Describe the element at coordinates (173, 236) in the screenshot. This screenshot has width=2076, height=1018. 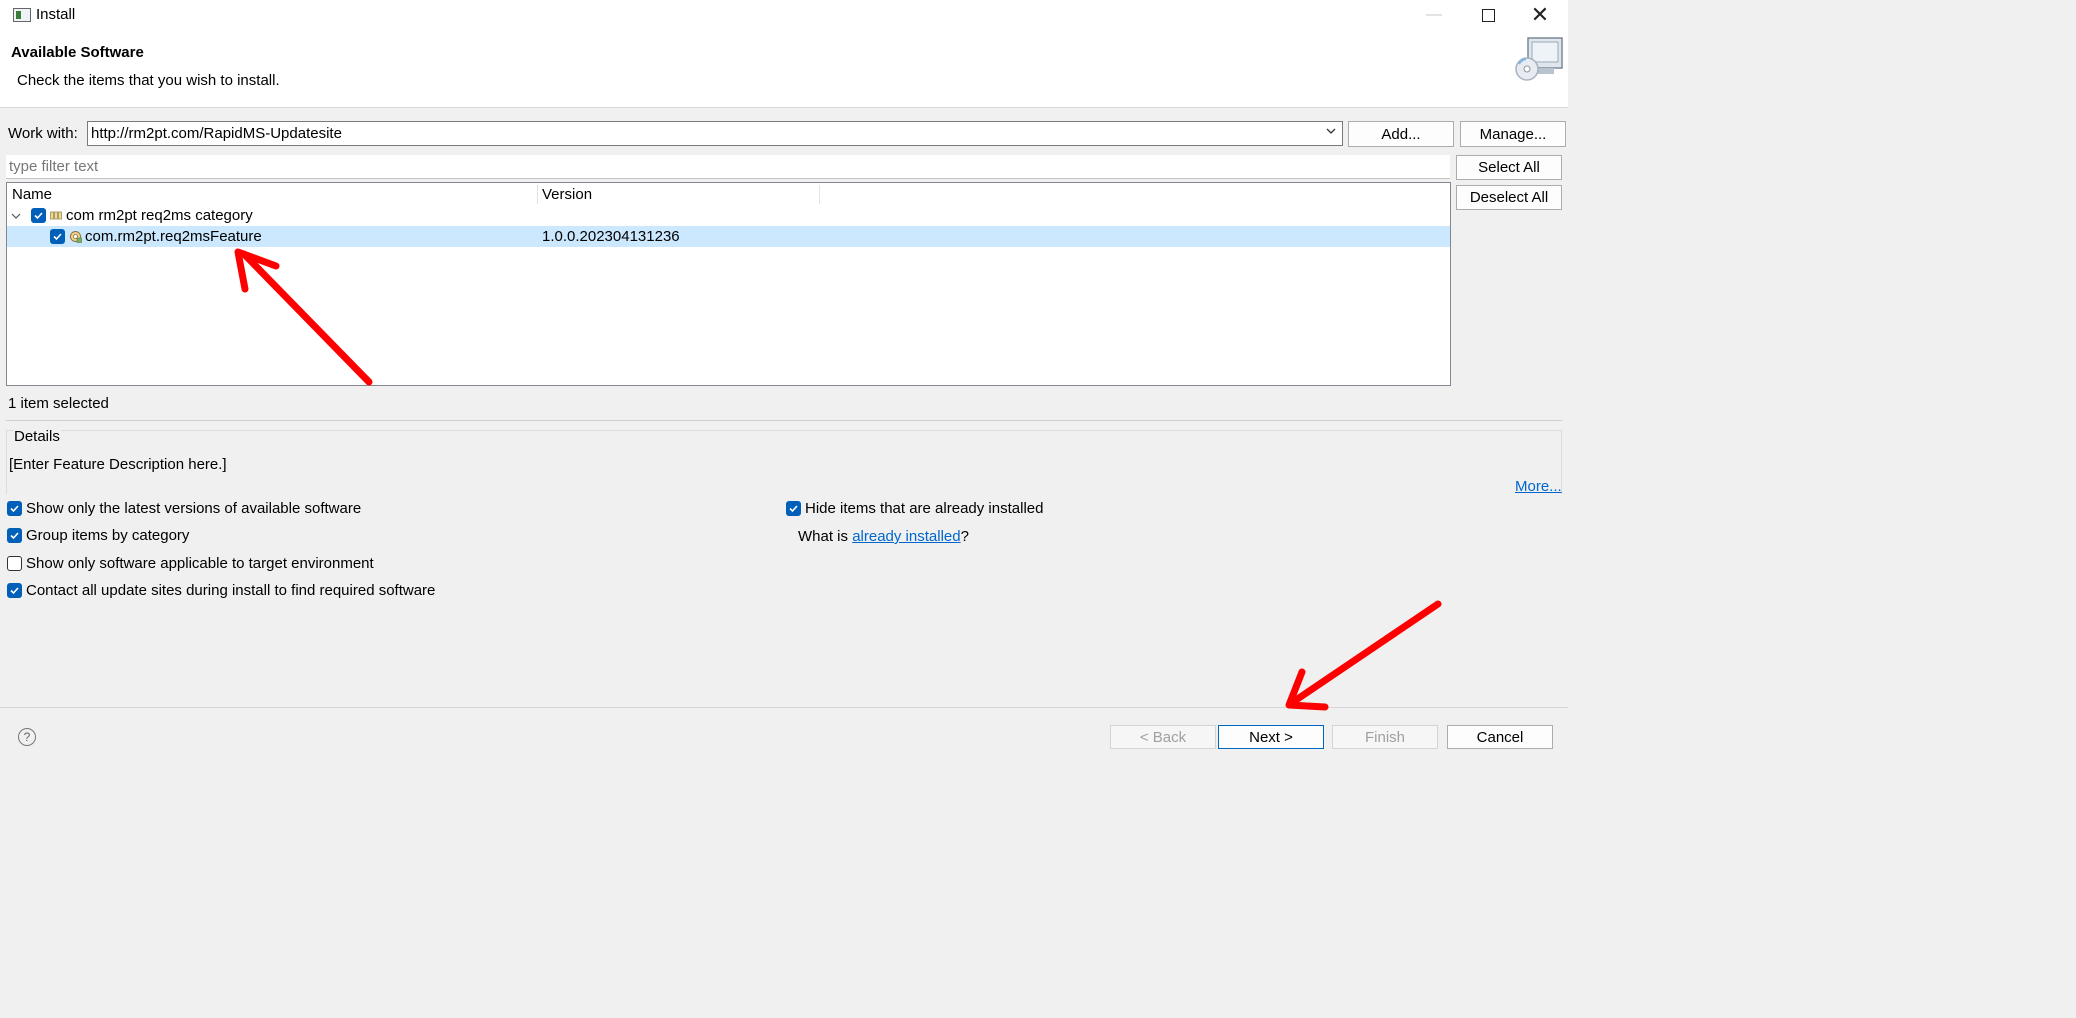
I see `feature-label: com.rm2pt.req2msFeature` at that location.